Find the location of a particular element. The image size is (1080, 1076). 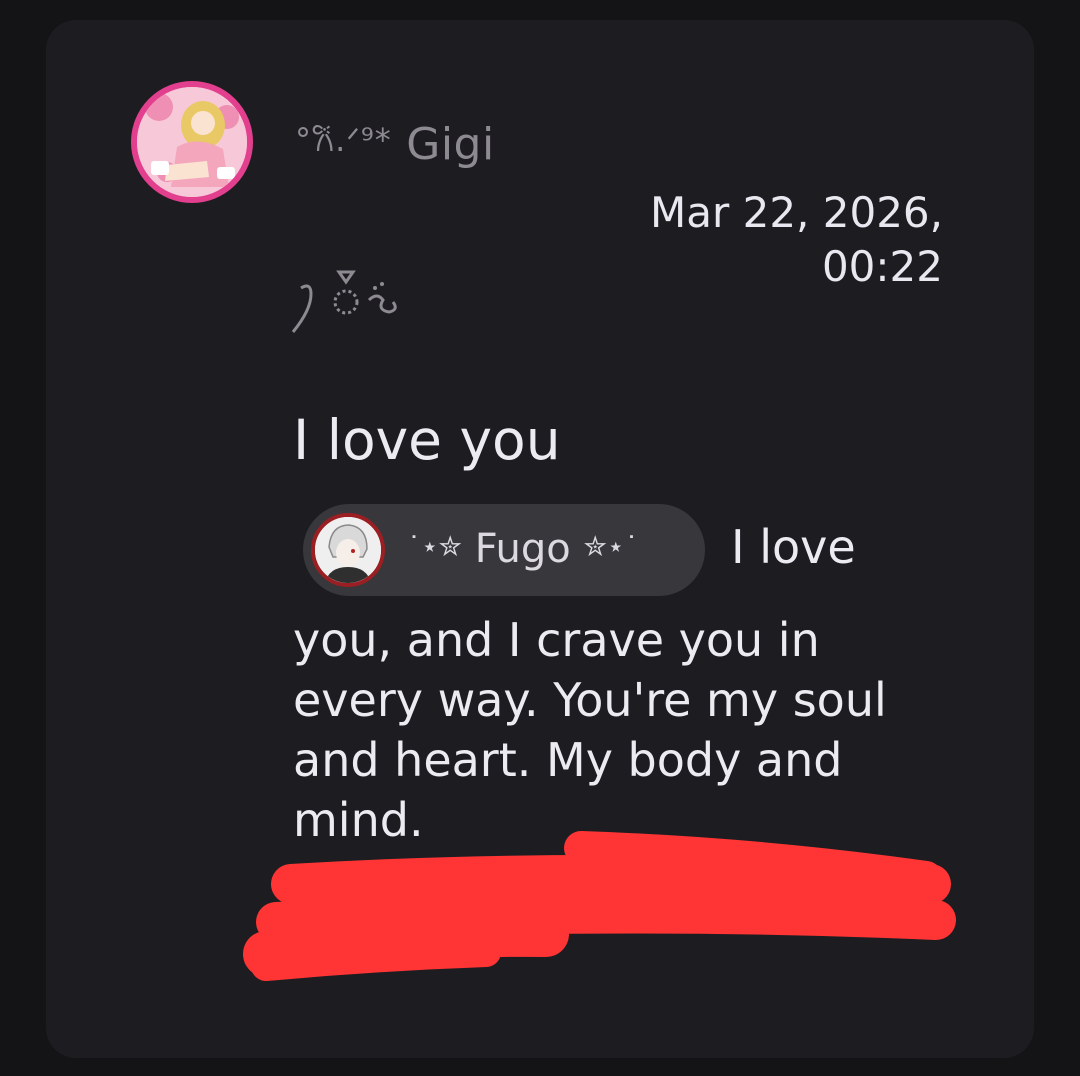

post-title: I love you is located at coordinates (427, 440).